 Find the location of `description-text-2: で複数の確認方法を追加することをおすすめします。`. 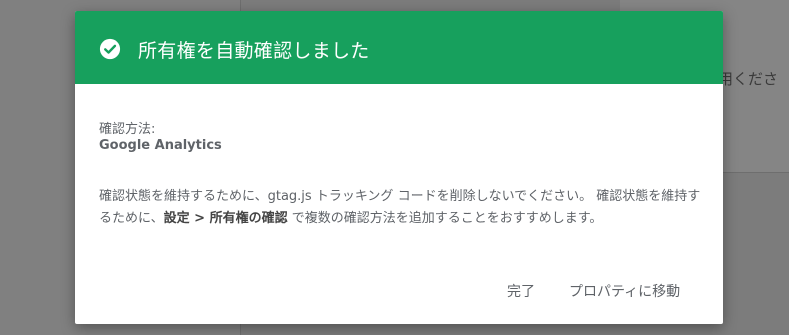

description-text-2: で複数の確認方法を追加することをおすすめします。 is located at coordinates (445, 218).